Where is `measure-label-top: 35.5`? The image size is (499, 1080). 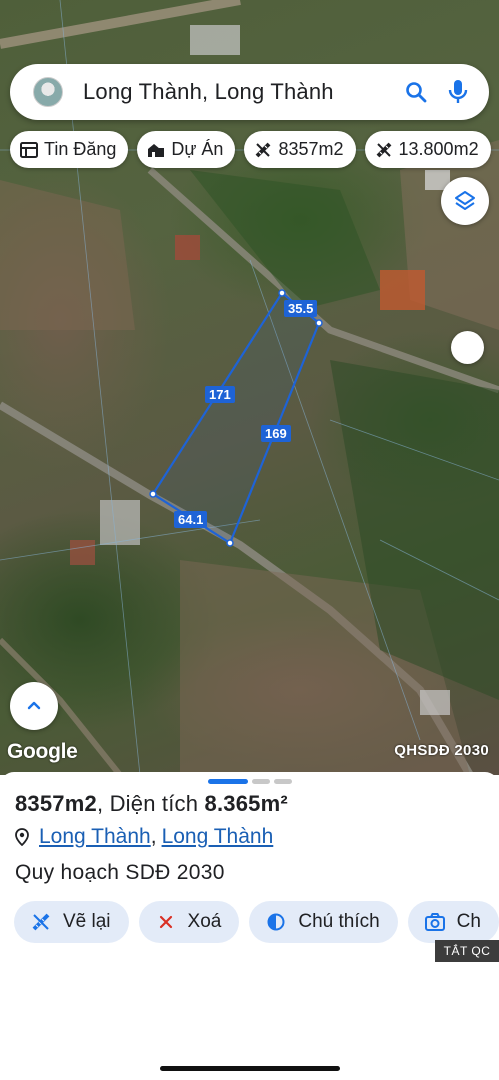 measure-label-top: 35.5 is located at coordinates (301, 308).